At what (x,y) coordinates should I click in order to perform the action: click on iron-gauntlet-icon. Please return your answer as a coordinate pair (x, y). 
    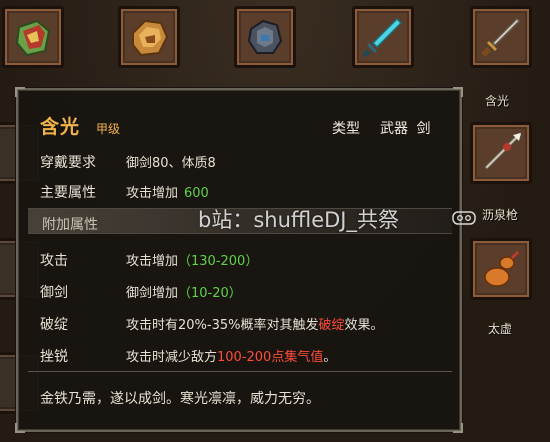
    Looking at the image, I should click on (265, 36).